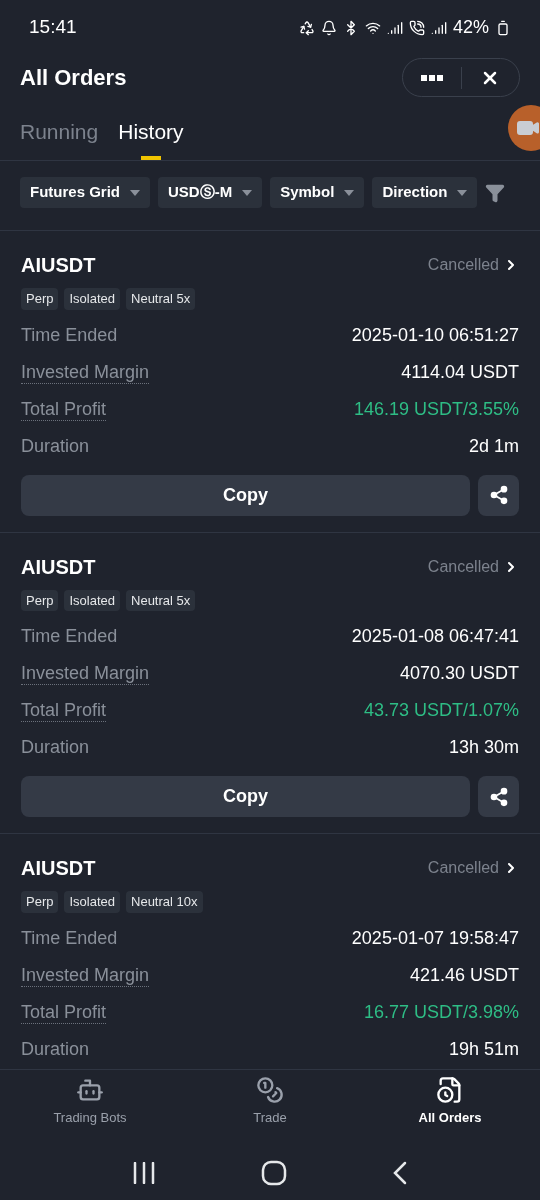 The image size is (540, 1200). Describe the element at coordinates (399, 1172) in the screenshot. I see `back-icon` at that location.